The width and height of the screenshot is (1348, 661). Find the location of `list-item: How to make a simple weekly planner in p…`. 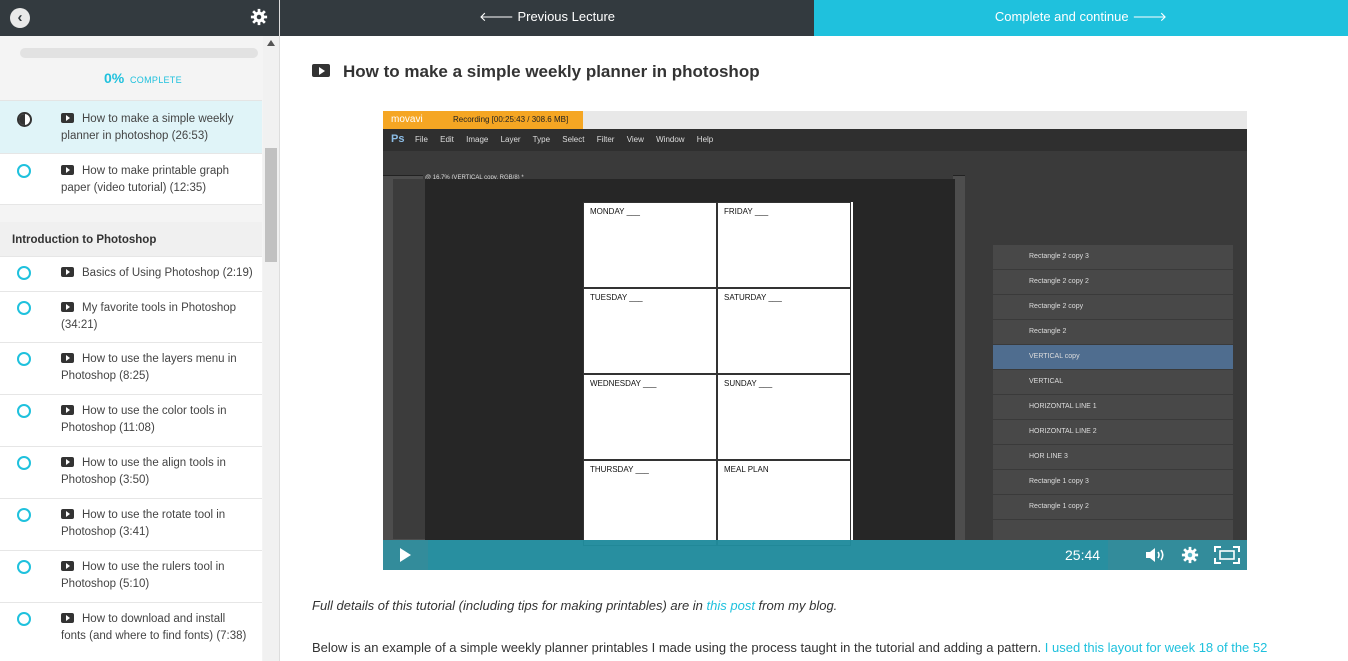

list-item: How to make a simple weekly planner in p… is located at coordinates (131, 127).